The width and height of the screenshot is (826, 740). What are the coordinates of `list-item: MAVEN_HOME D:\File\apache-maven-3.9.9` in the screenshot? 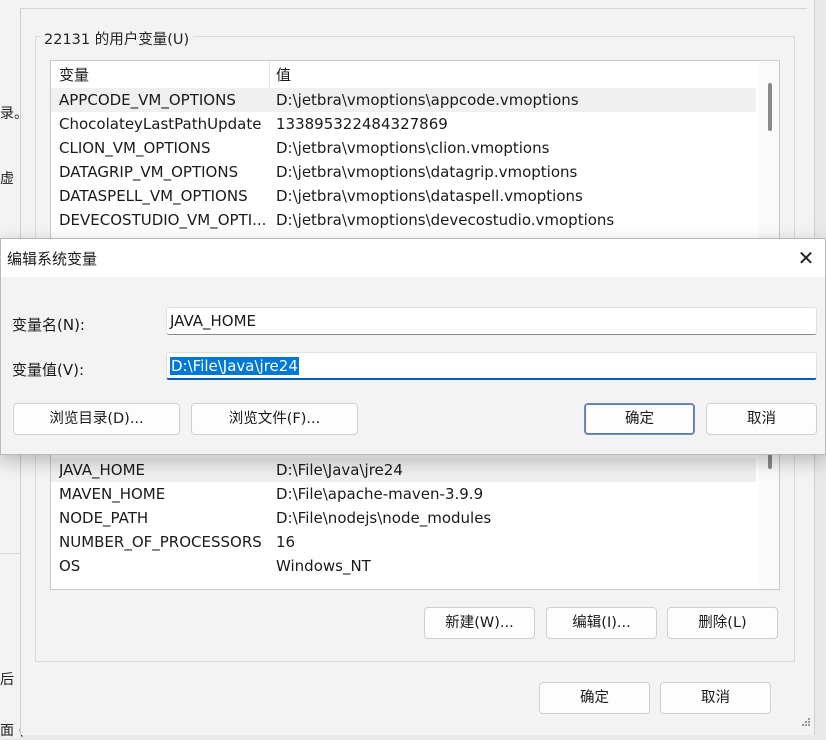 It's located at (403, 494).